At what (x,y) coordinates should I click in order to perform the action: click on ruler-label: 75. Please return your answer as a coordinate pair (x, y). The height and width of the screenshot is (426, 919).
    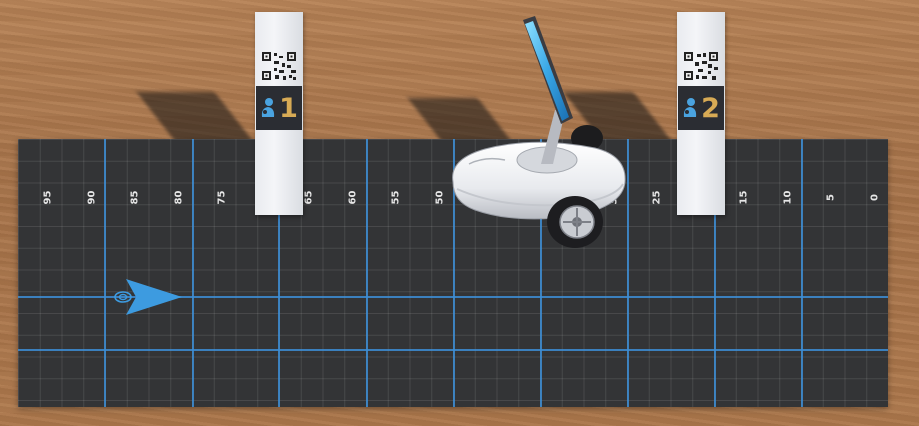
    Looking at the image, I should click on (222, 197).